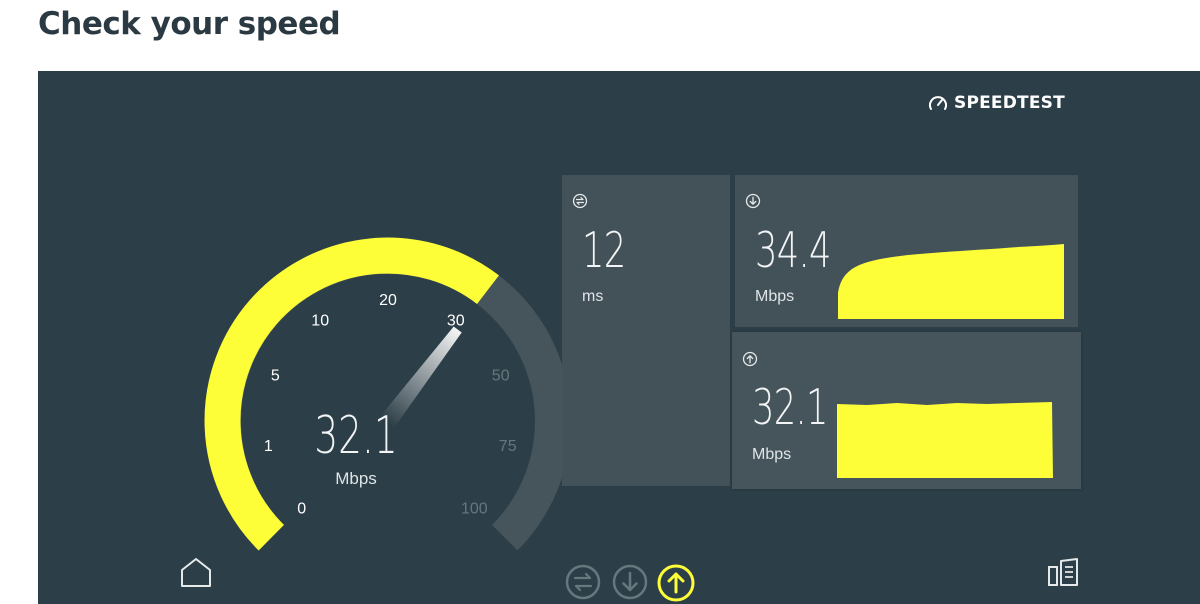  Describe the element at coordinates (753, 201) in the screenshot. I see `download-arrow-icon` at that location.